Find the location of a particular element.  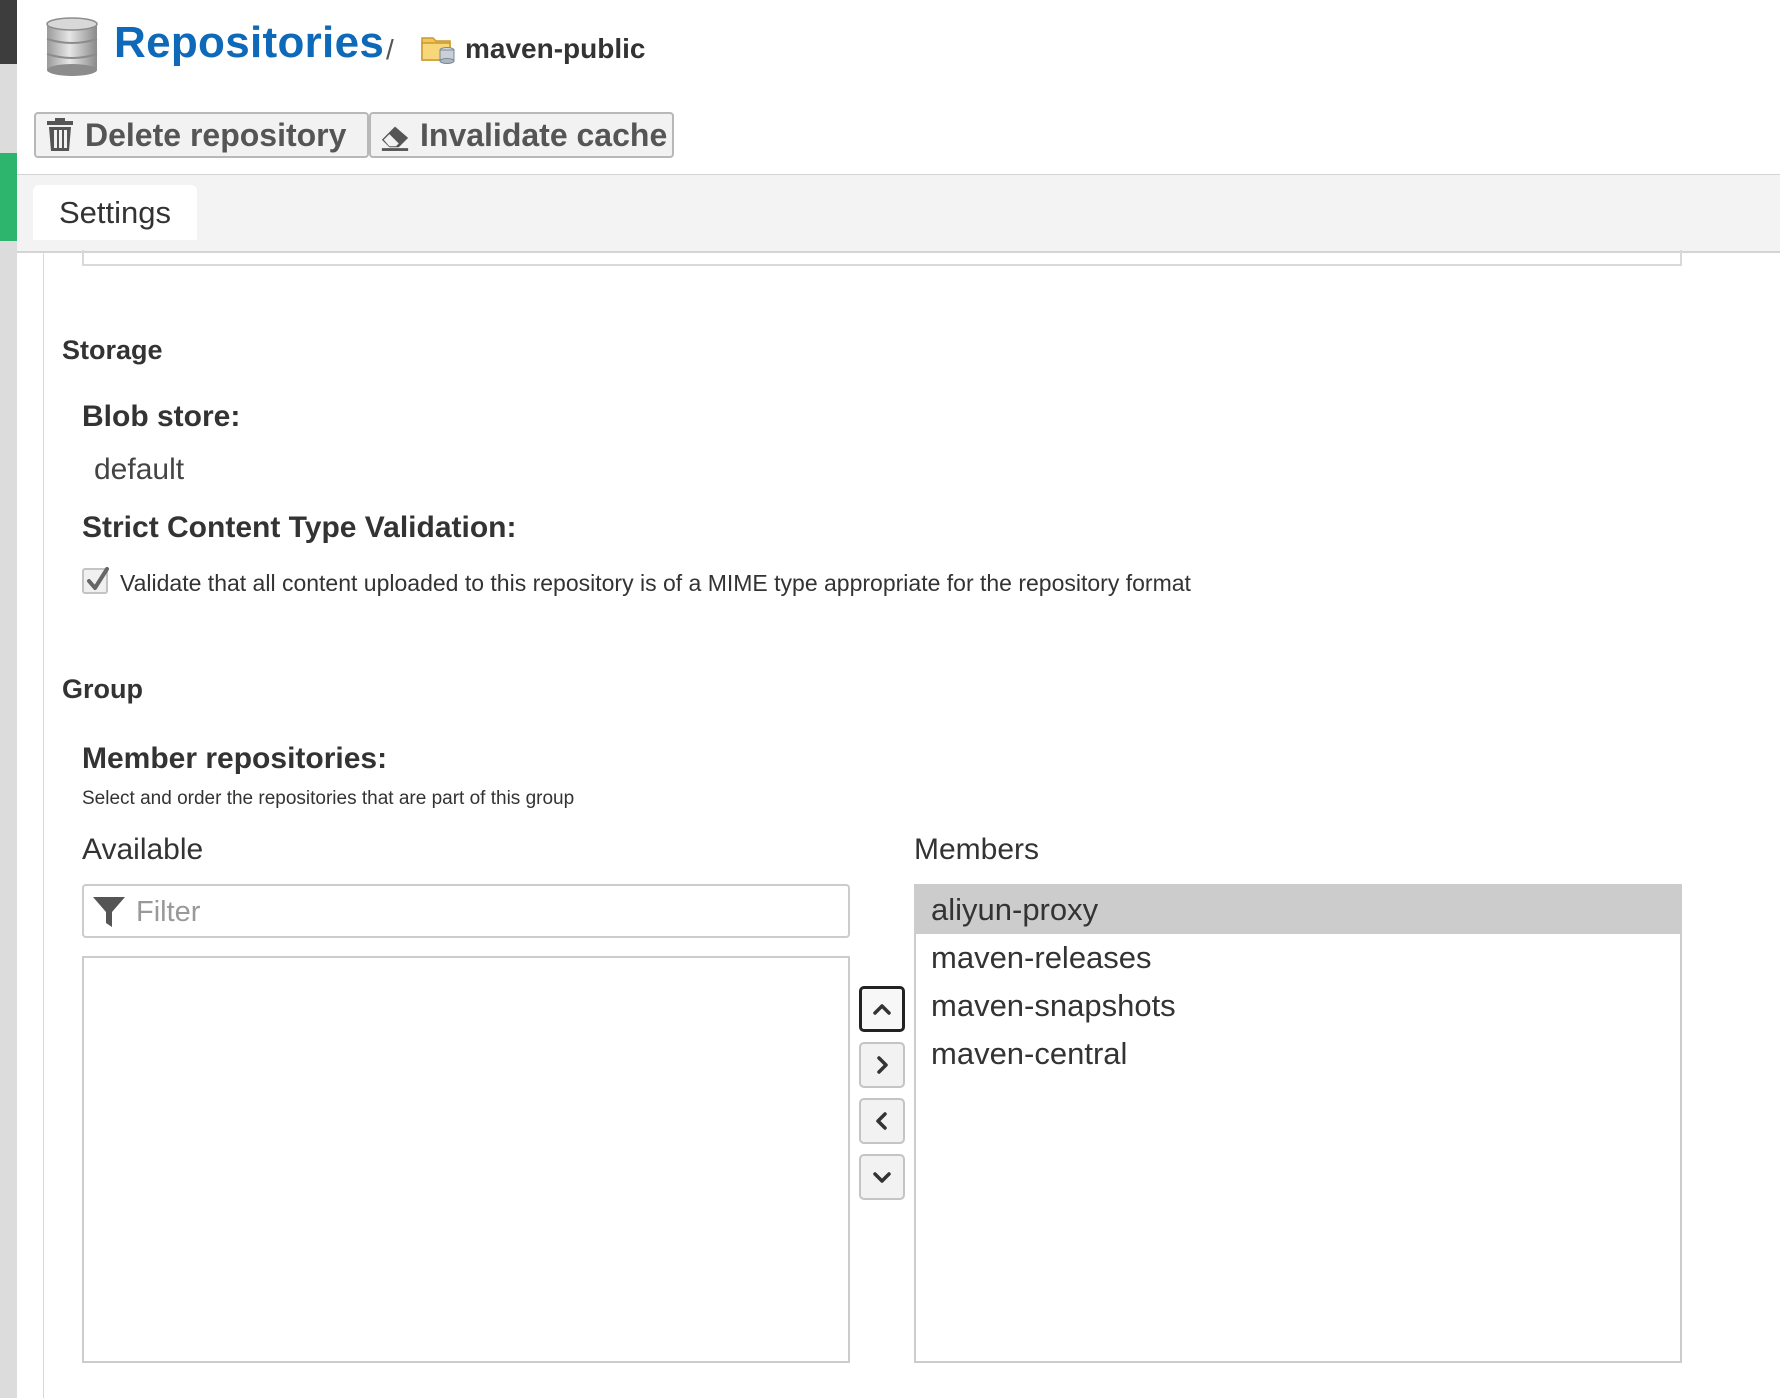

toolbar: Delete repository Invalidate cache is located at coordinates (898, 139).